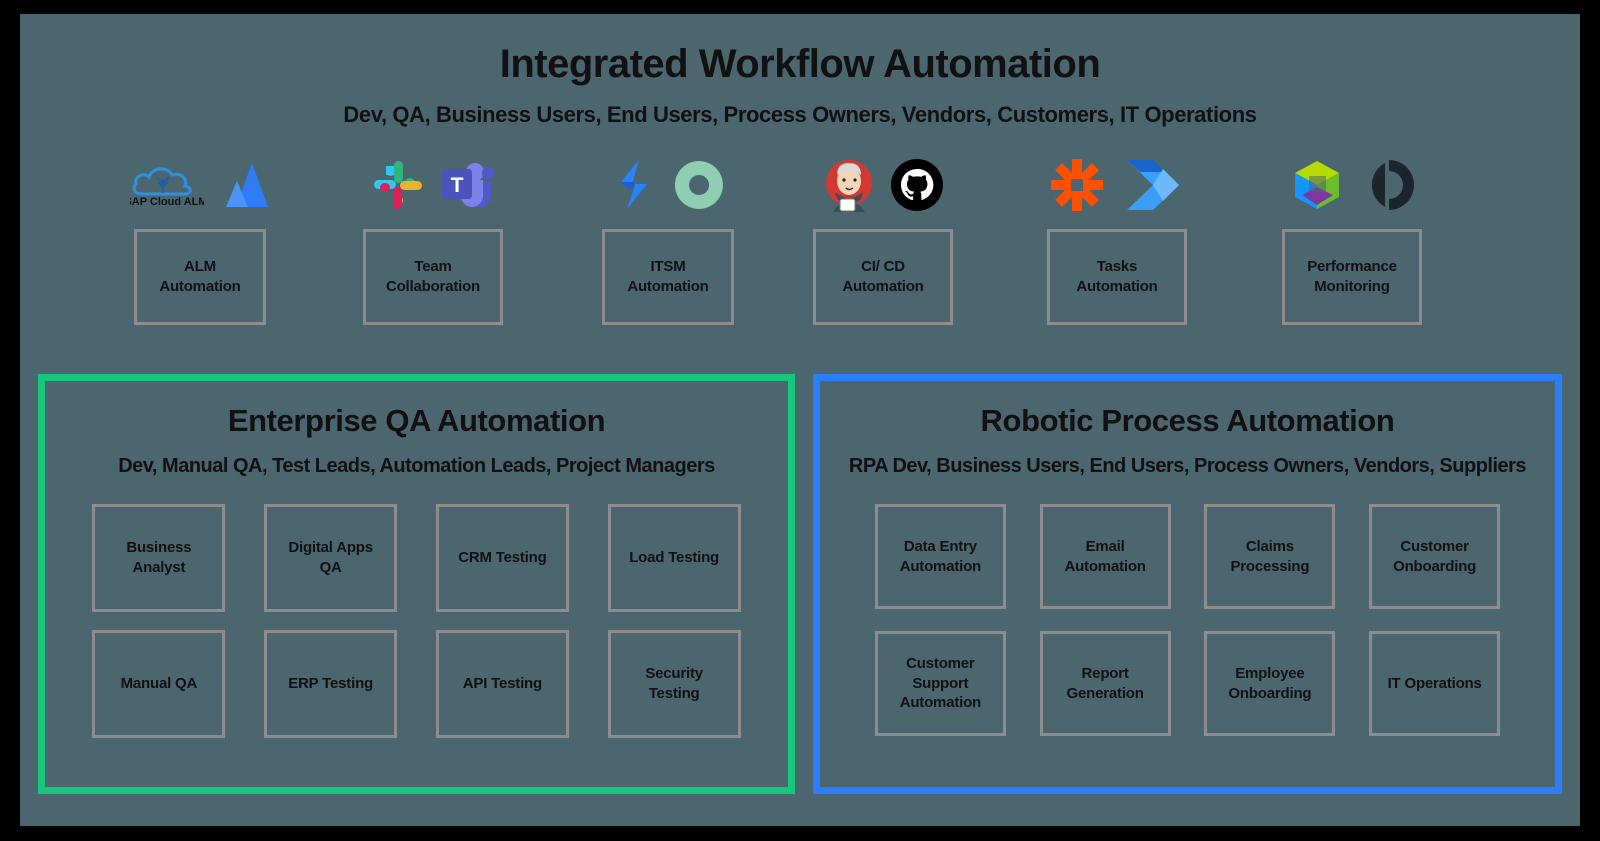 The image size is (1600, 841). What do you see at coordinates (1105, 556) in the screenshot?
I see `rpa-cell-email-automation: Email Automation` at bounding box center [1105, 556].